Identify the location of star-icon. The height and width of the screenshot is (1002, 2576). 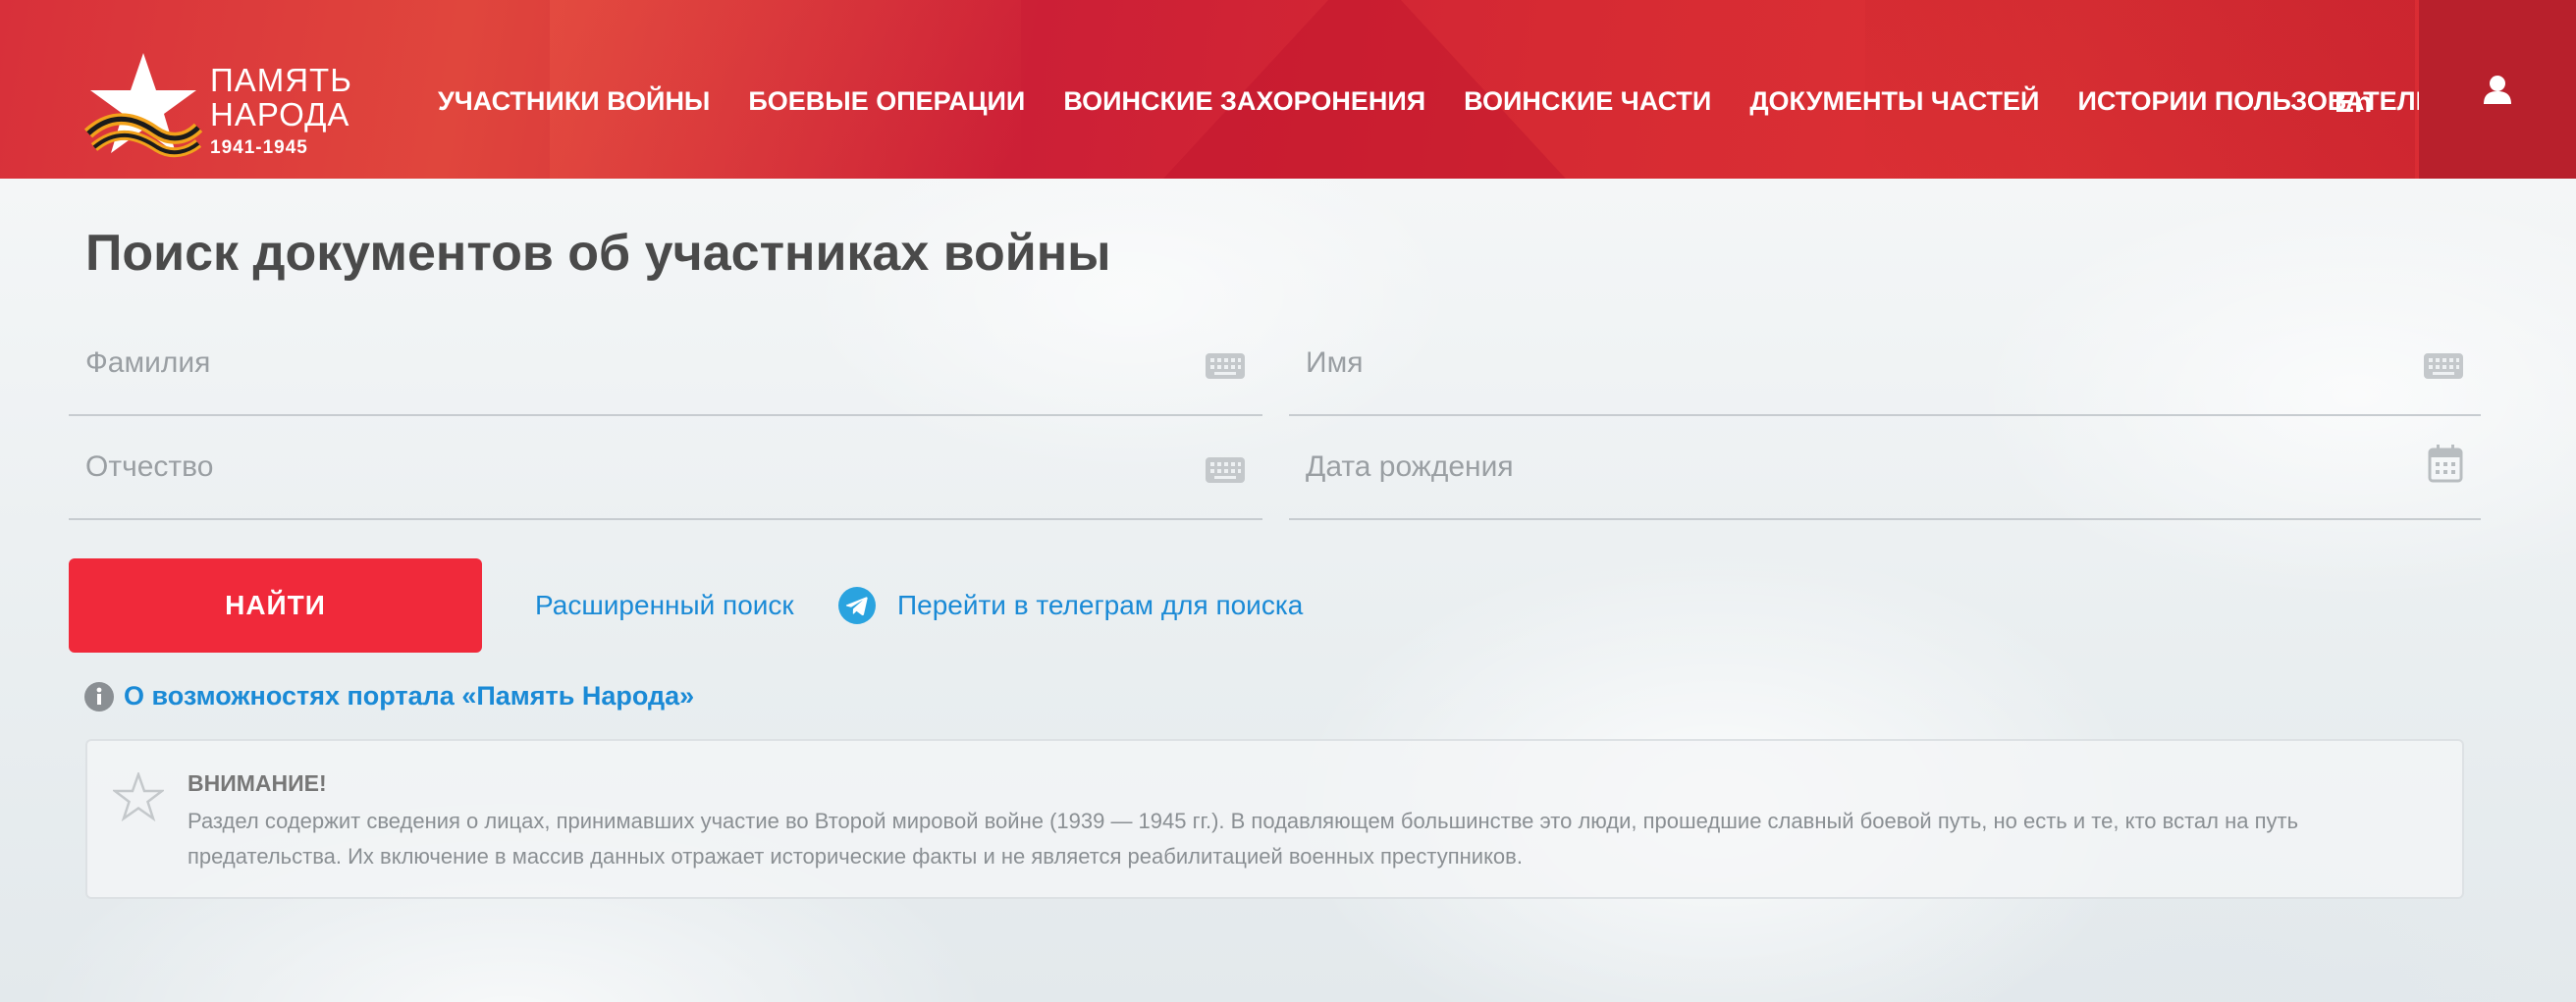
(138, 796).